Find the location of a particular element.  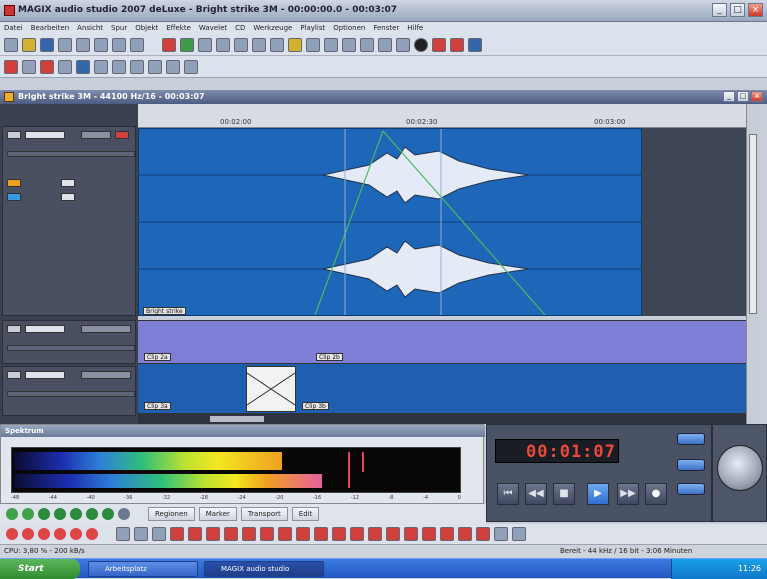

track-2-name-field is located at coordinates (45, 329).